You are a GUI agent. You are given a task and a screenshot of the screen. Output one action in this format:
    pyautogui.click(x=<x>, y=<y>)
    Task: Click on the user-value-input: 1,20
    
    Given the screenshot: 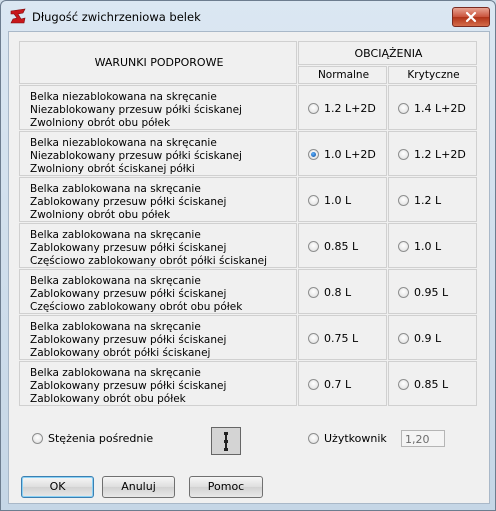 What is the action you would take?
    pyautogui.click(x=423, y=438)
    